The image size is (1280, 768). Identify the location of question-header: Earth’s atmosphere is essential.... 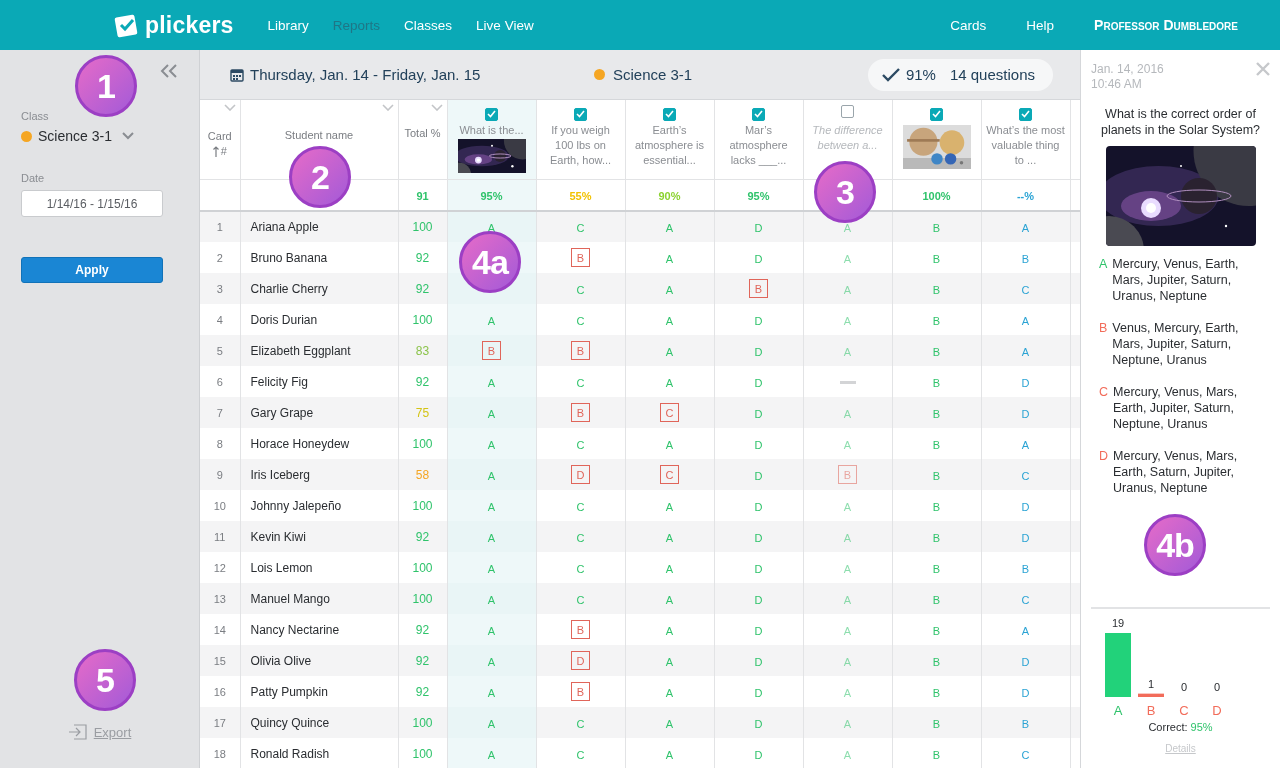
(669, 139).